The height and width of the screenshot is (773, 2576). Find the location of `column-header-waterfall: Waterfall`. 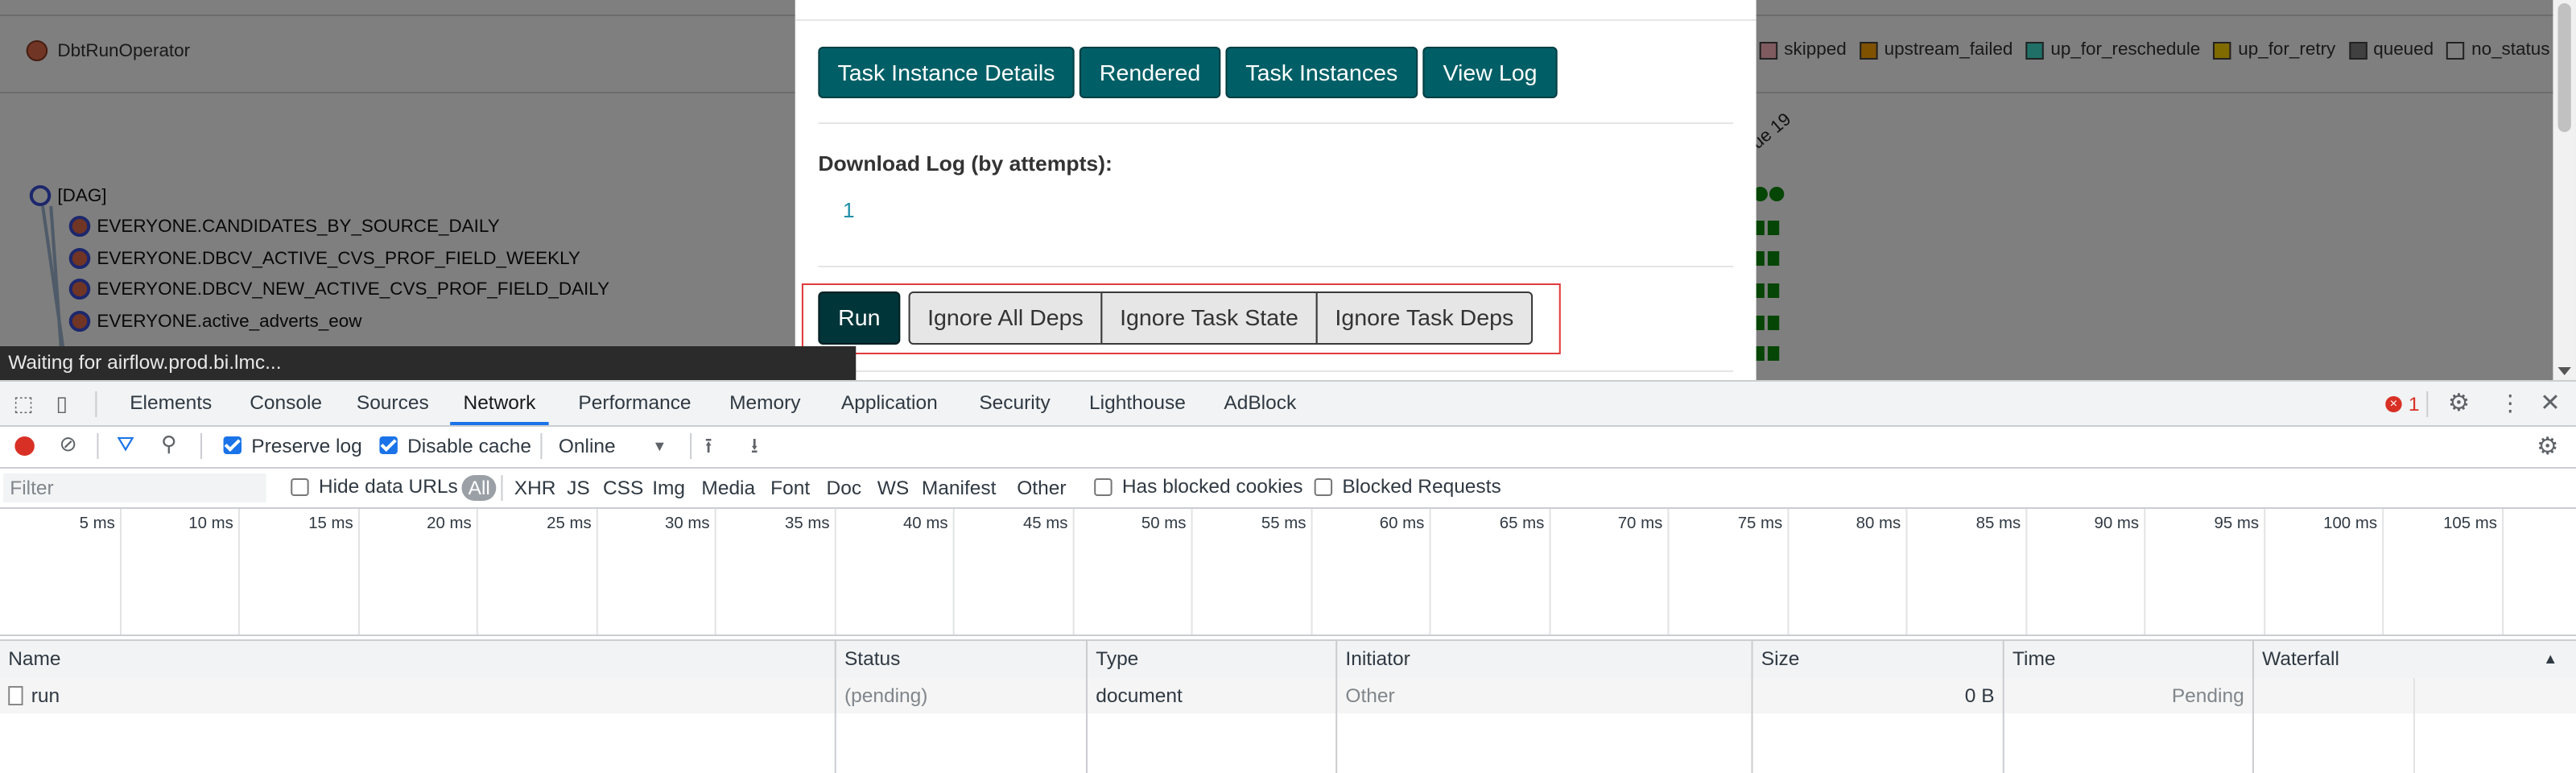

column-header-waterfall: Waterfall is located at coordinates (2414, 659).